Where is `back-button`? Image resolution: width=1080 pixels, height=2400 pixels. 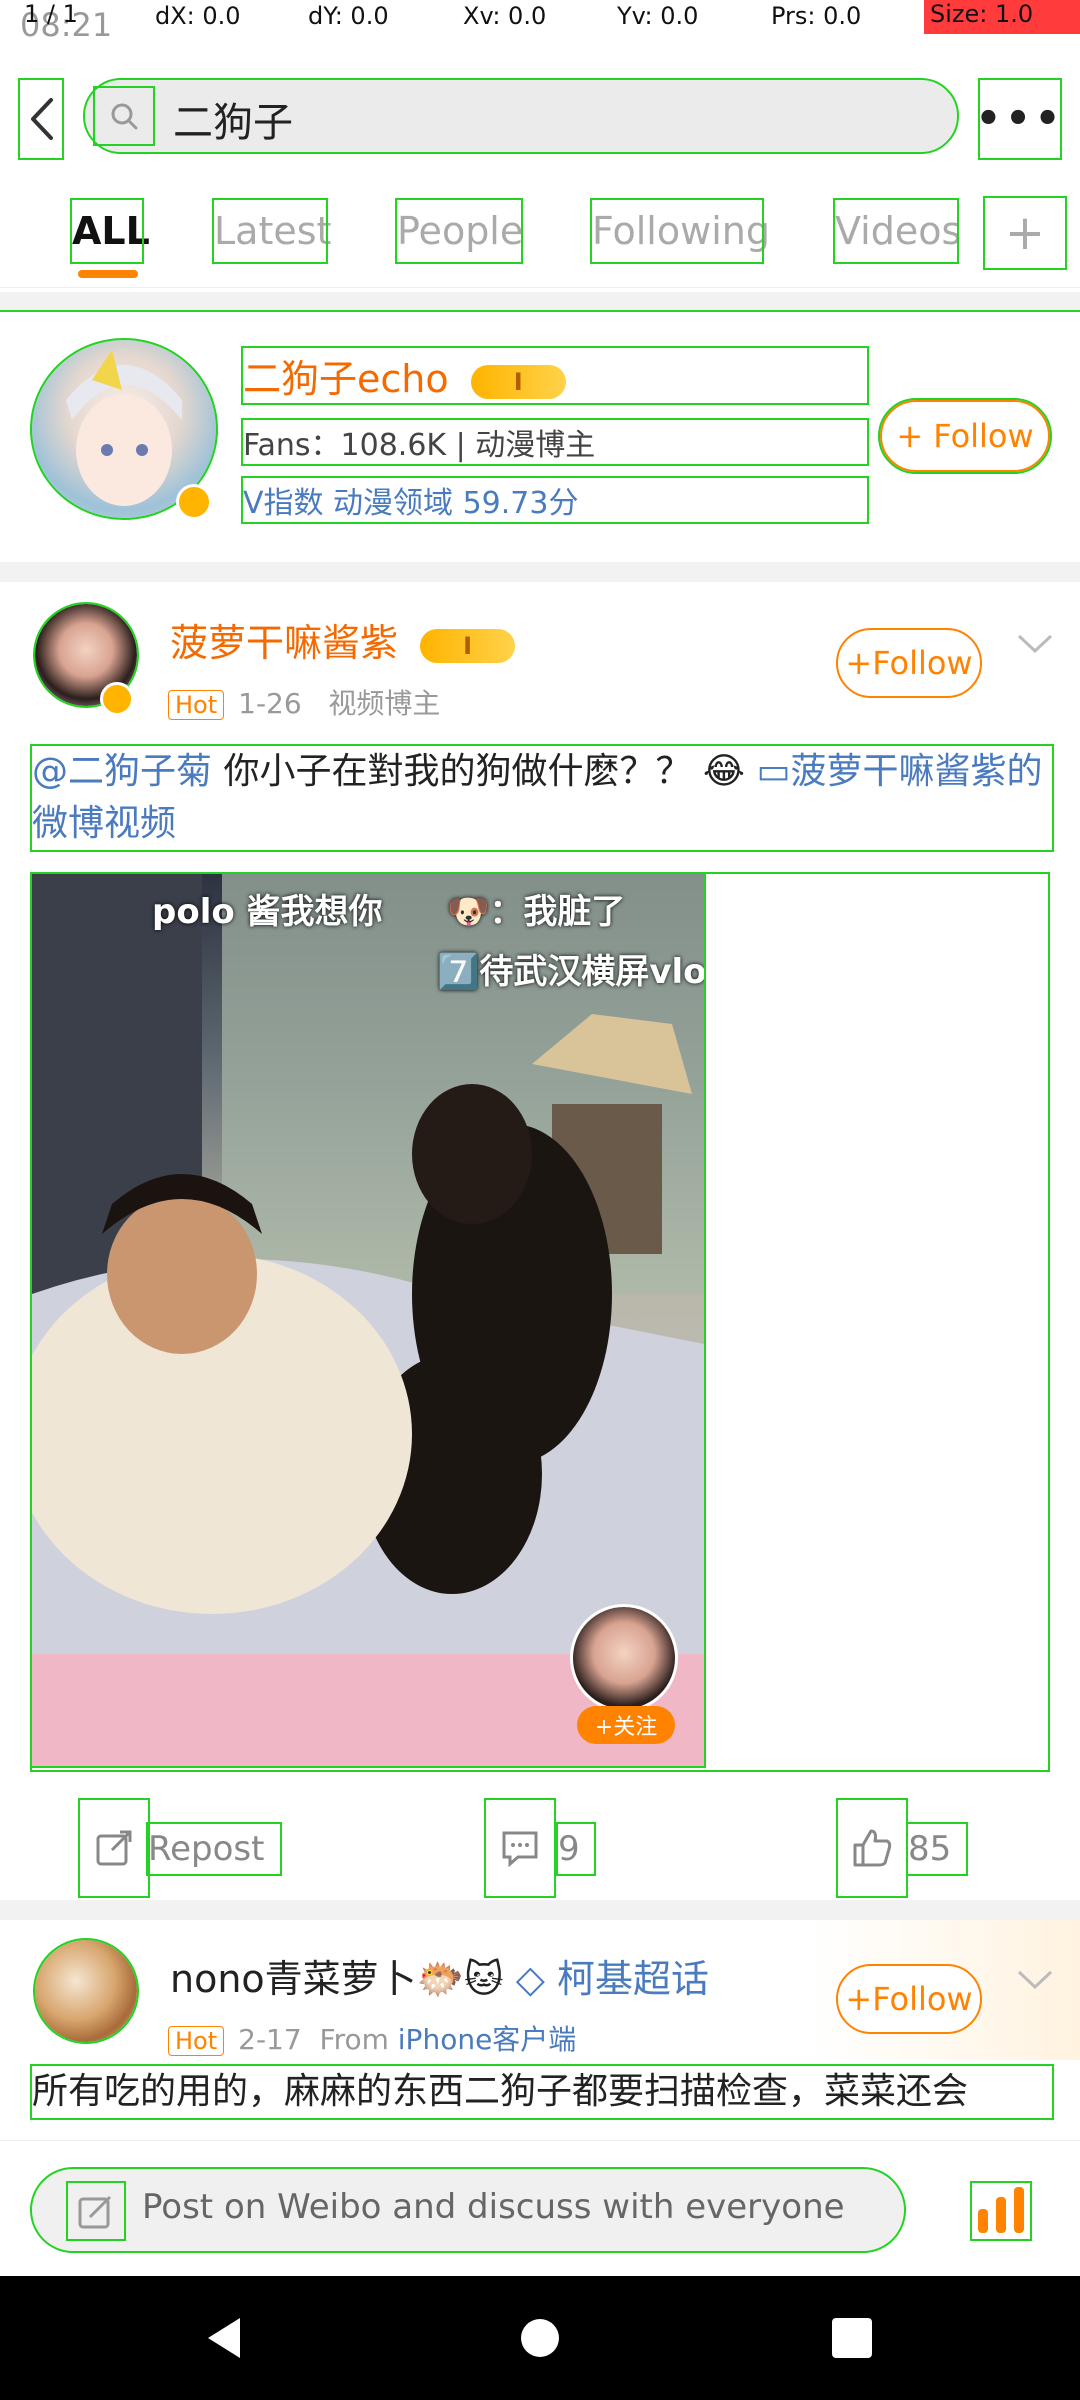
back-button is located at coordinates (41, 119).